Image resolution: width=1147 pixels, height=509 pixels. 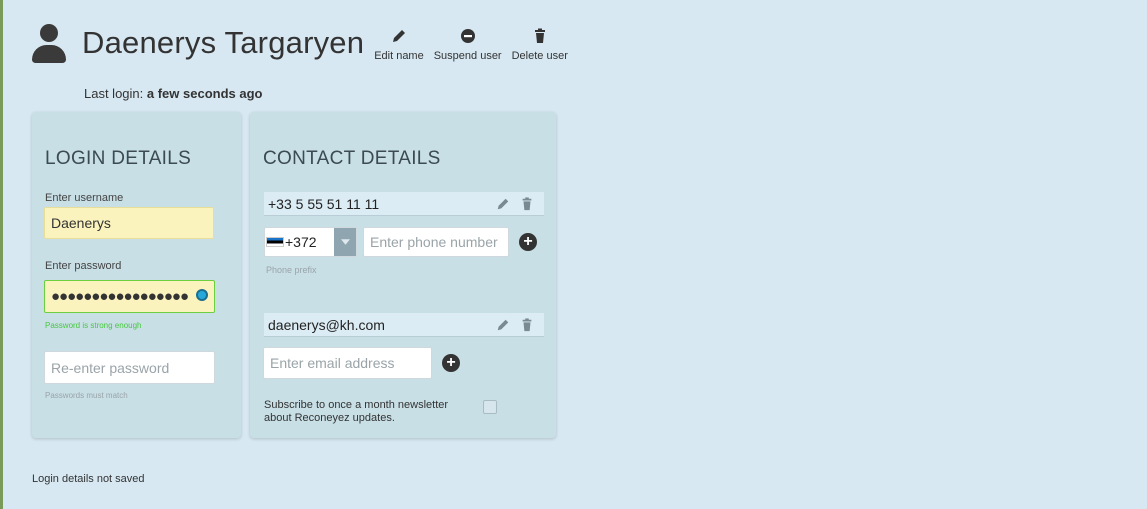 I want to click on phone-value: +33 5 55 51 11 11, so click(x=324, y=203).